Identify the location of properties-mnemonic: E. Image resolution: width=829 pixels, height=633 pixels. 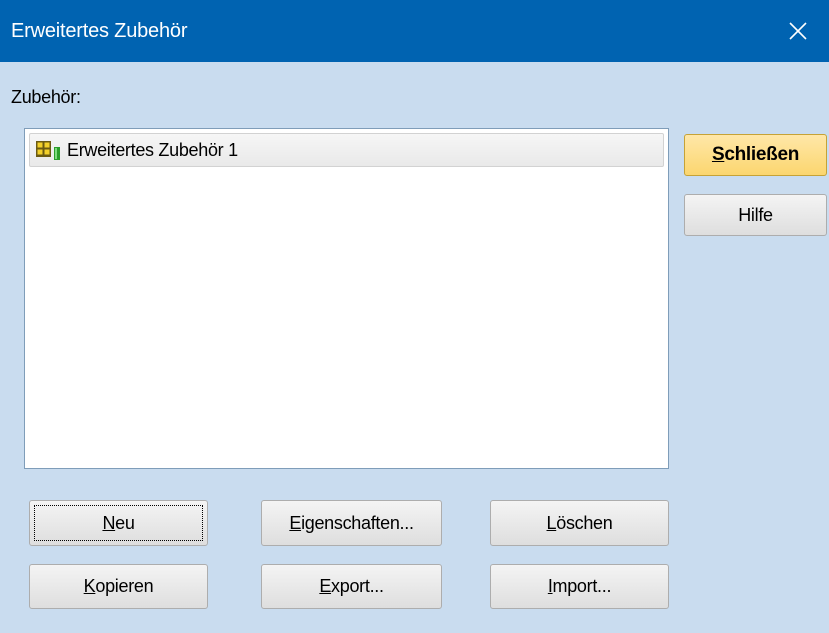
(295, 522).